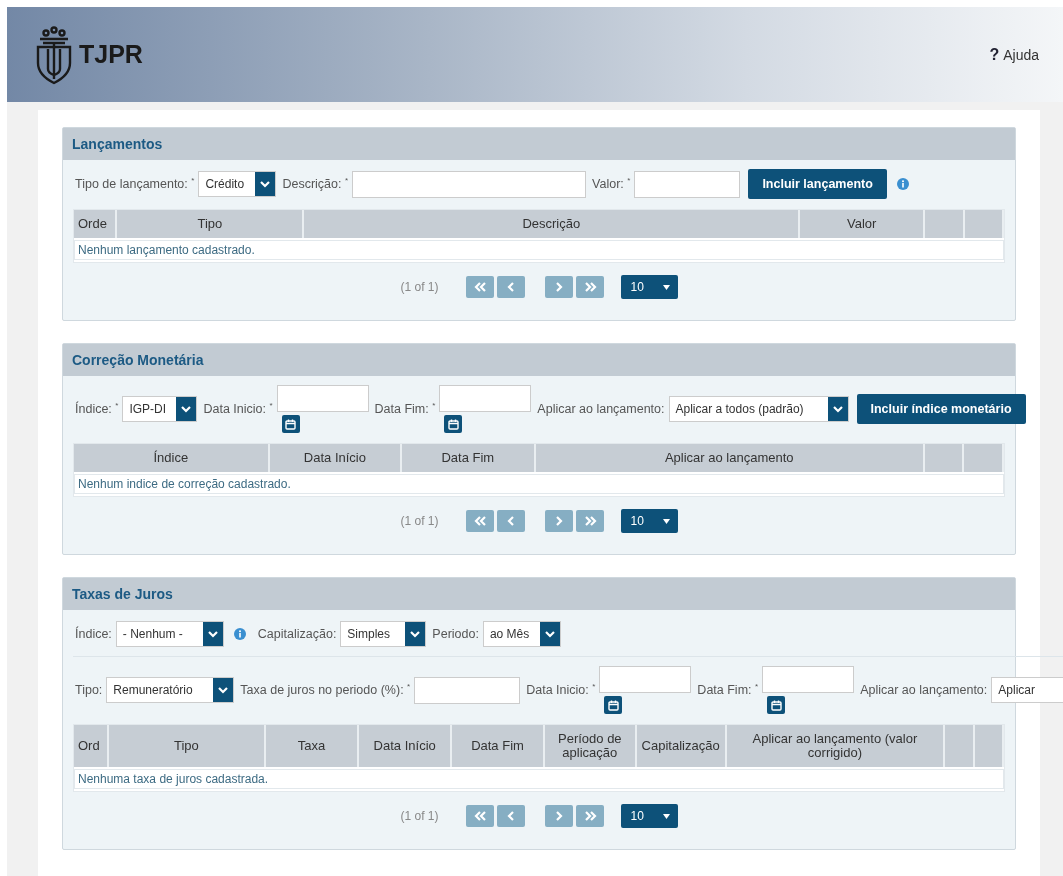 The image size is (1063, 876). I want to click on field-label: Índice: $^{*}$, so click(97, 409).